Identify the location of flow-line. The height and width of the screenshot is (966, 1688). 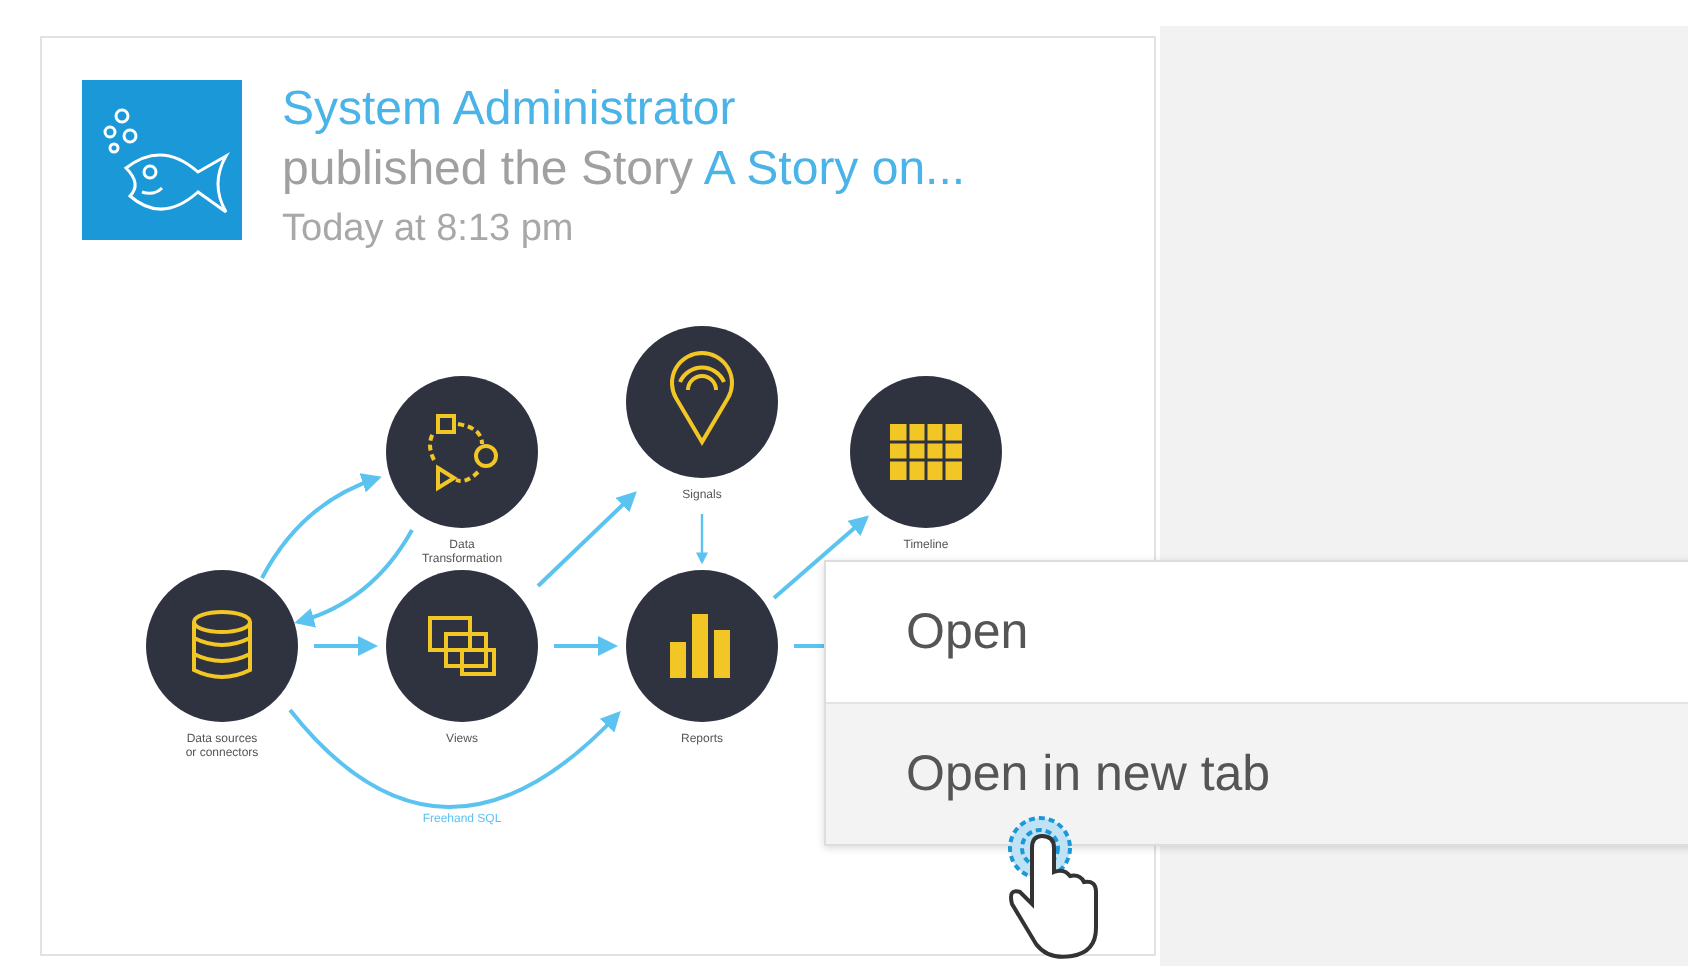
(810, 646).